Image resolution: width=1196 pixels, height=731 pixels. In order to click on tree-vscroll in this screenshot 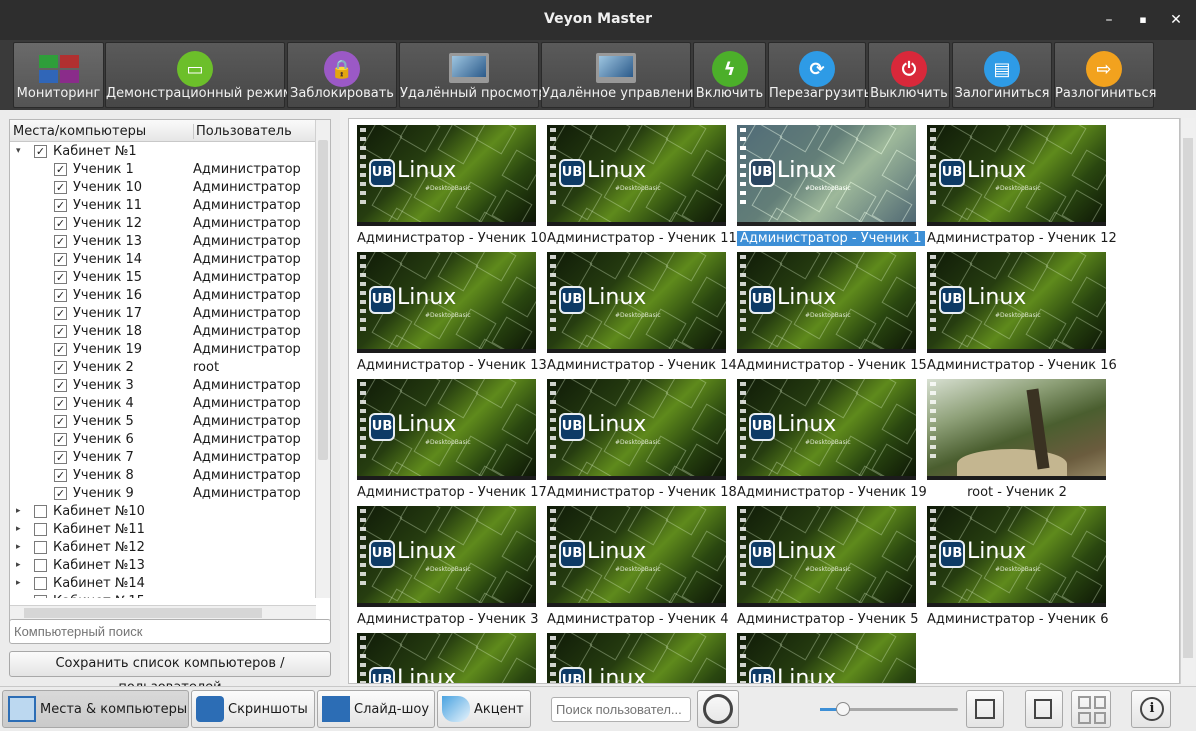, I will do `click(322, 359)`.